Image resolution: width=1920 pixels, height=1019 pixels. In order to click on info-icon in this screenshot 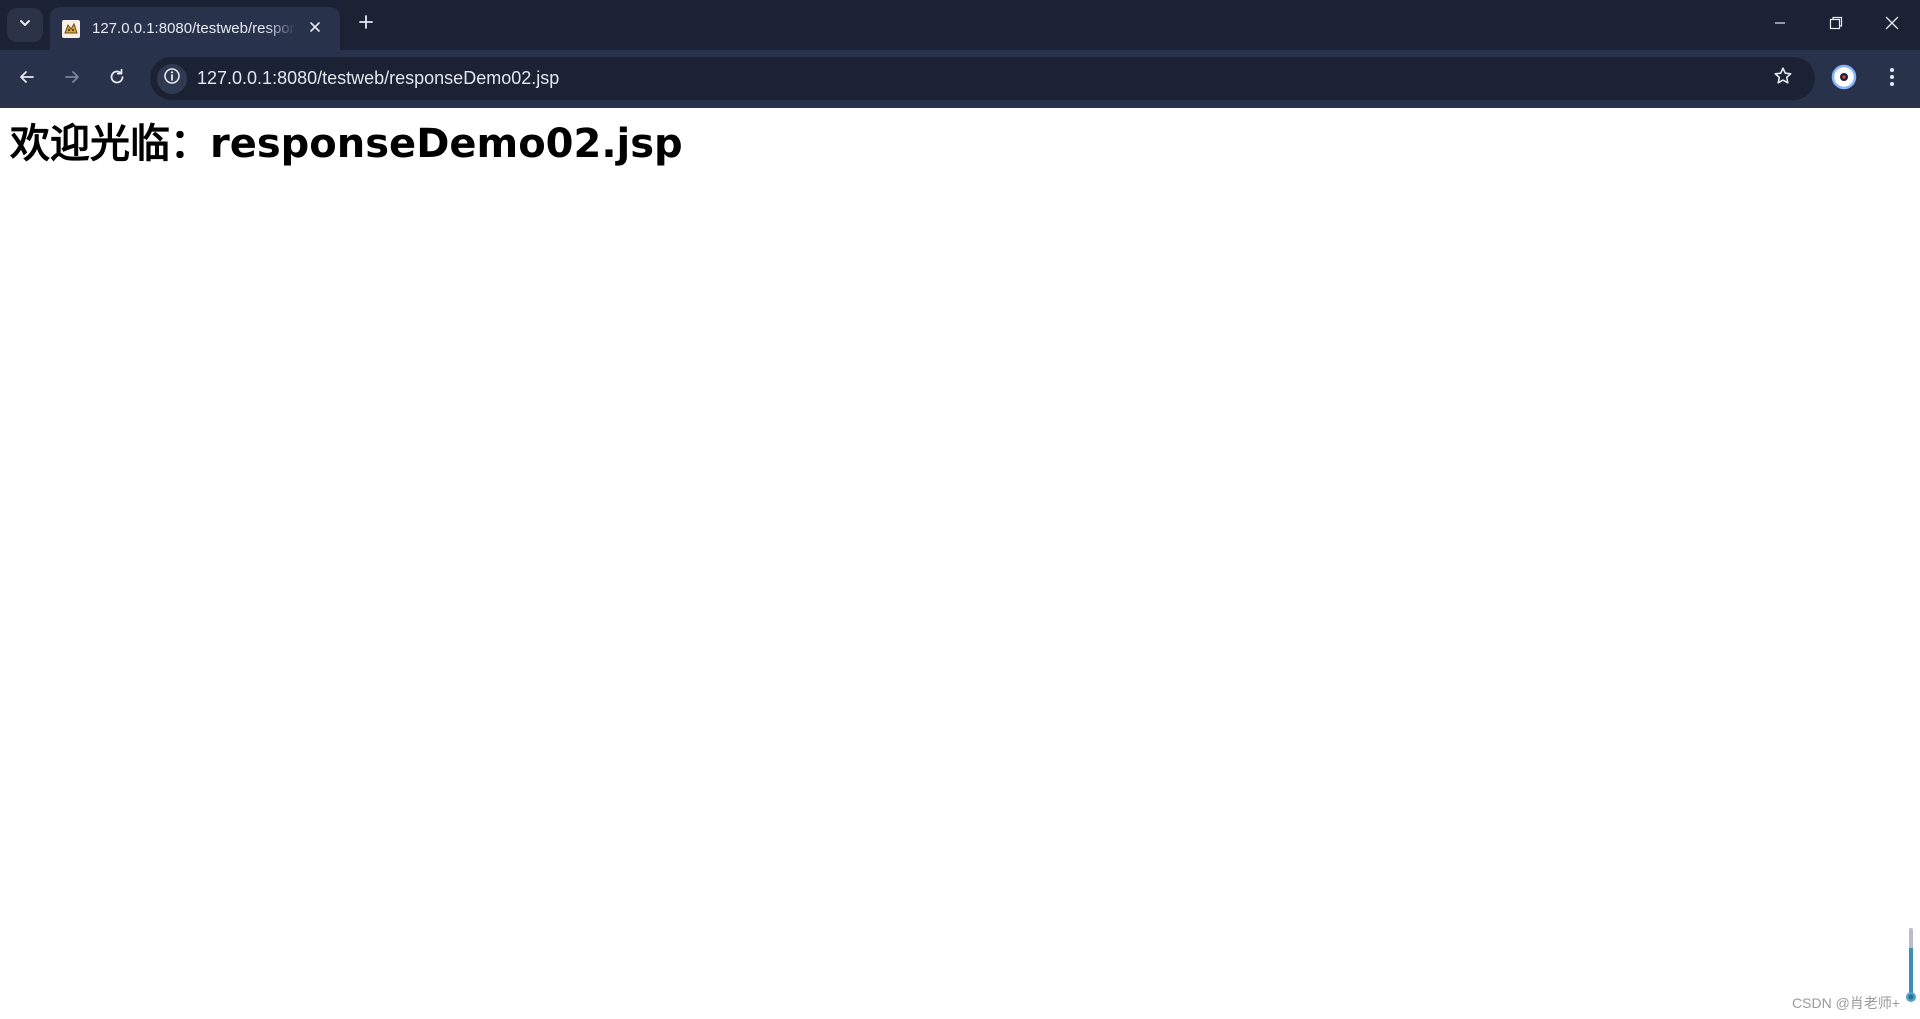, I will do `click(172, 78)`.